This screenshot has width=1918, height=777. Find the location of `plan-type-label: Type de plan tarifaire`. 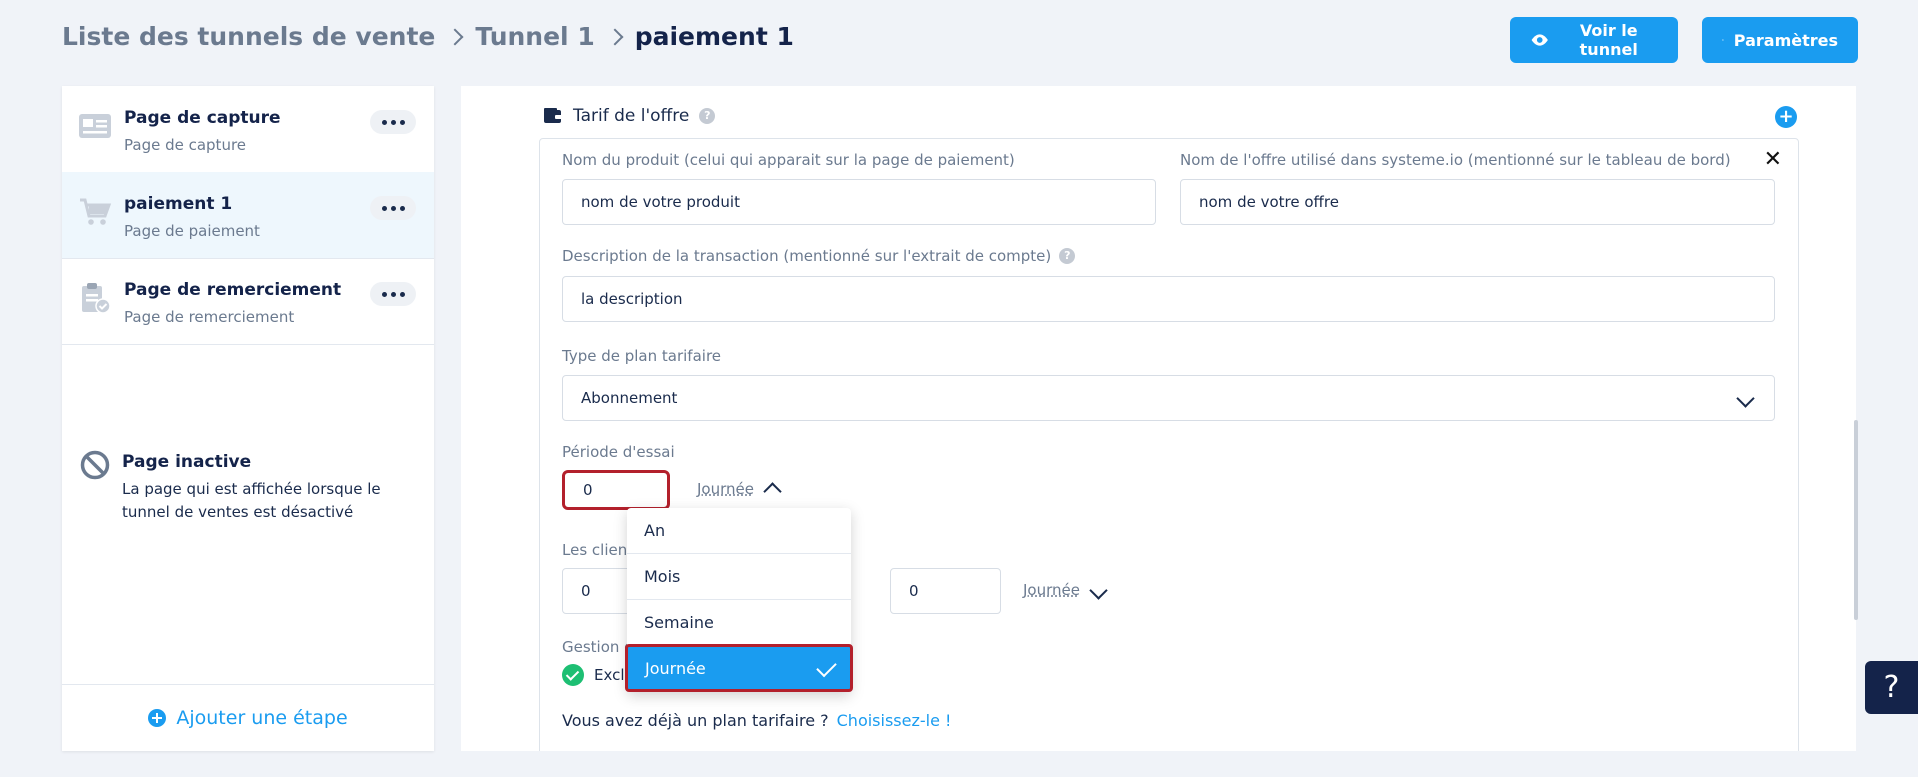

plan-type-label: Type de plan tarifaire is located at coordinates (642, 356).